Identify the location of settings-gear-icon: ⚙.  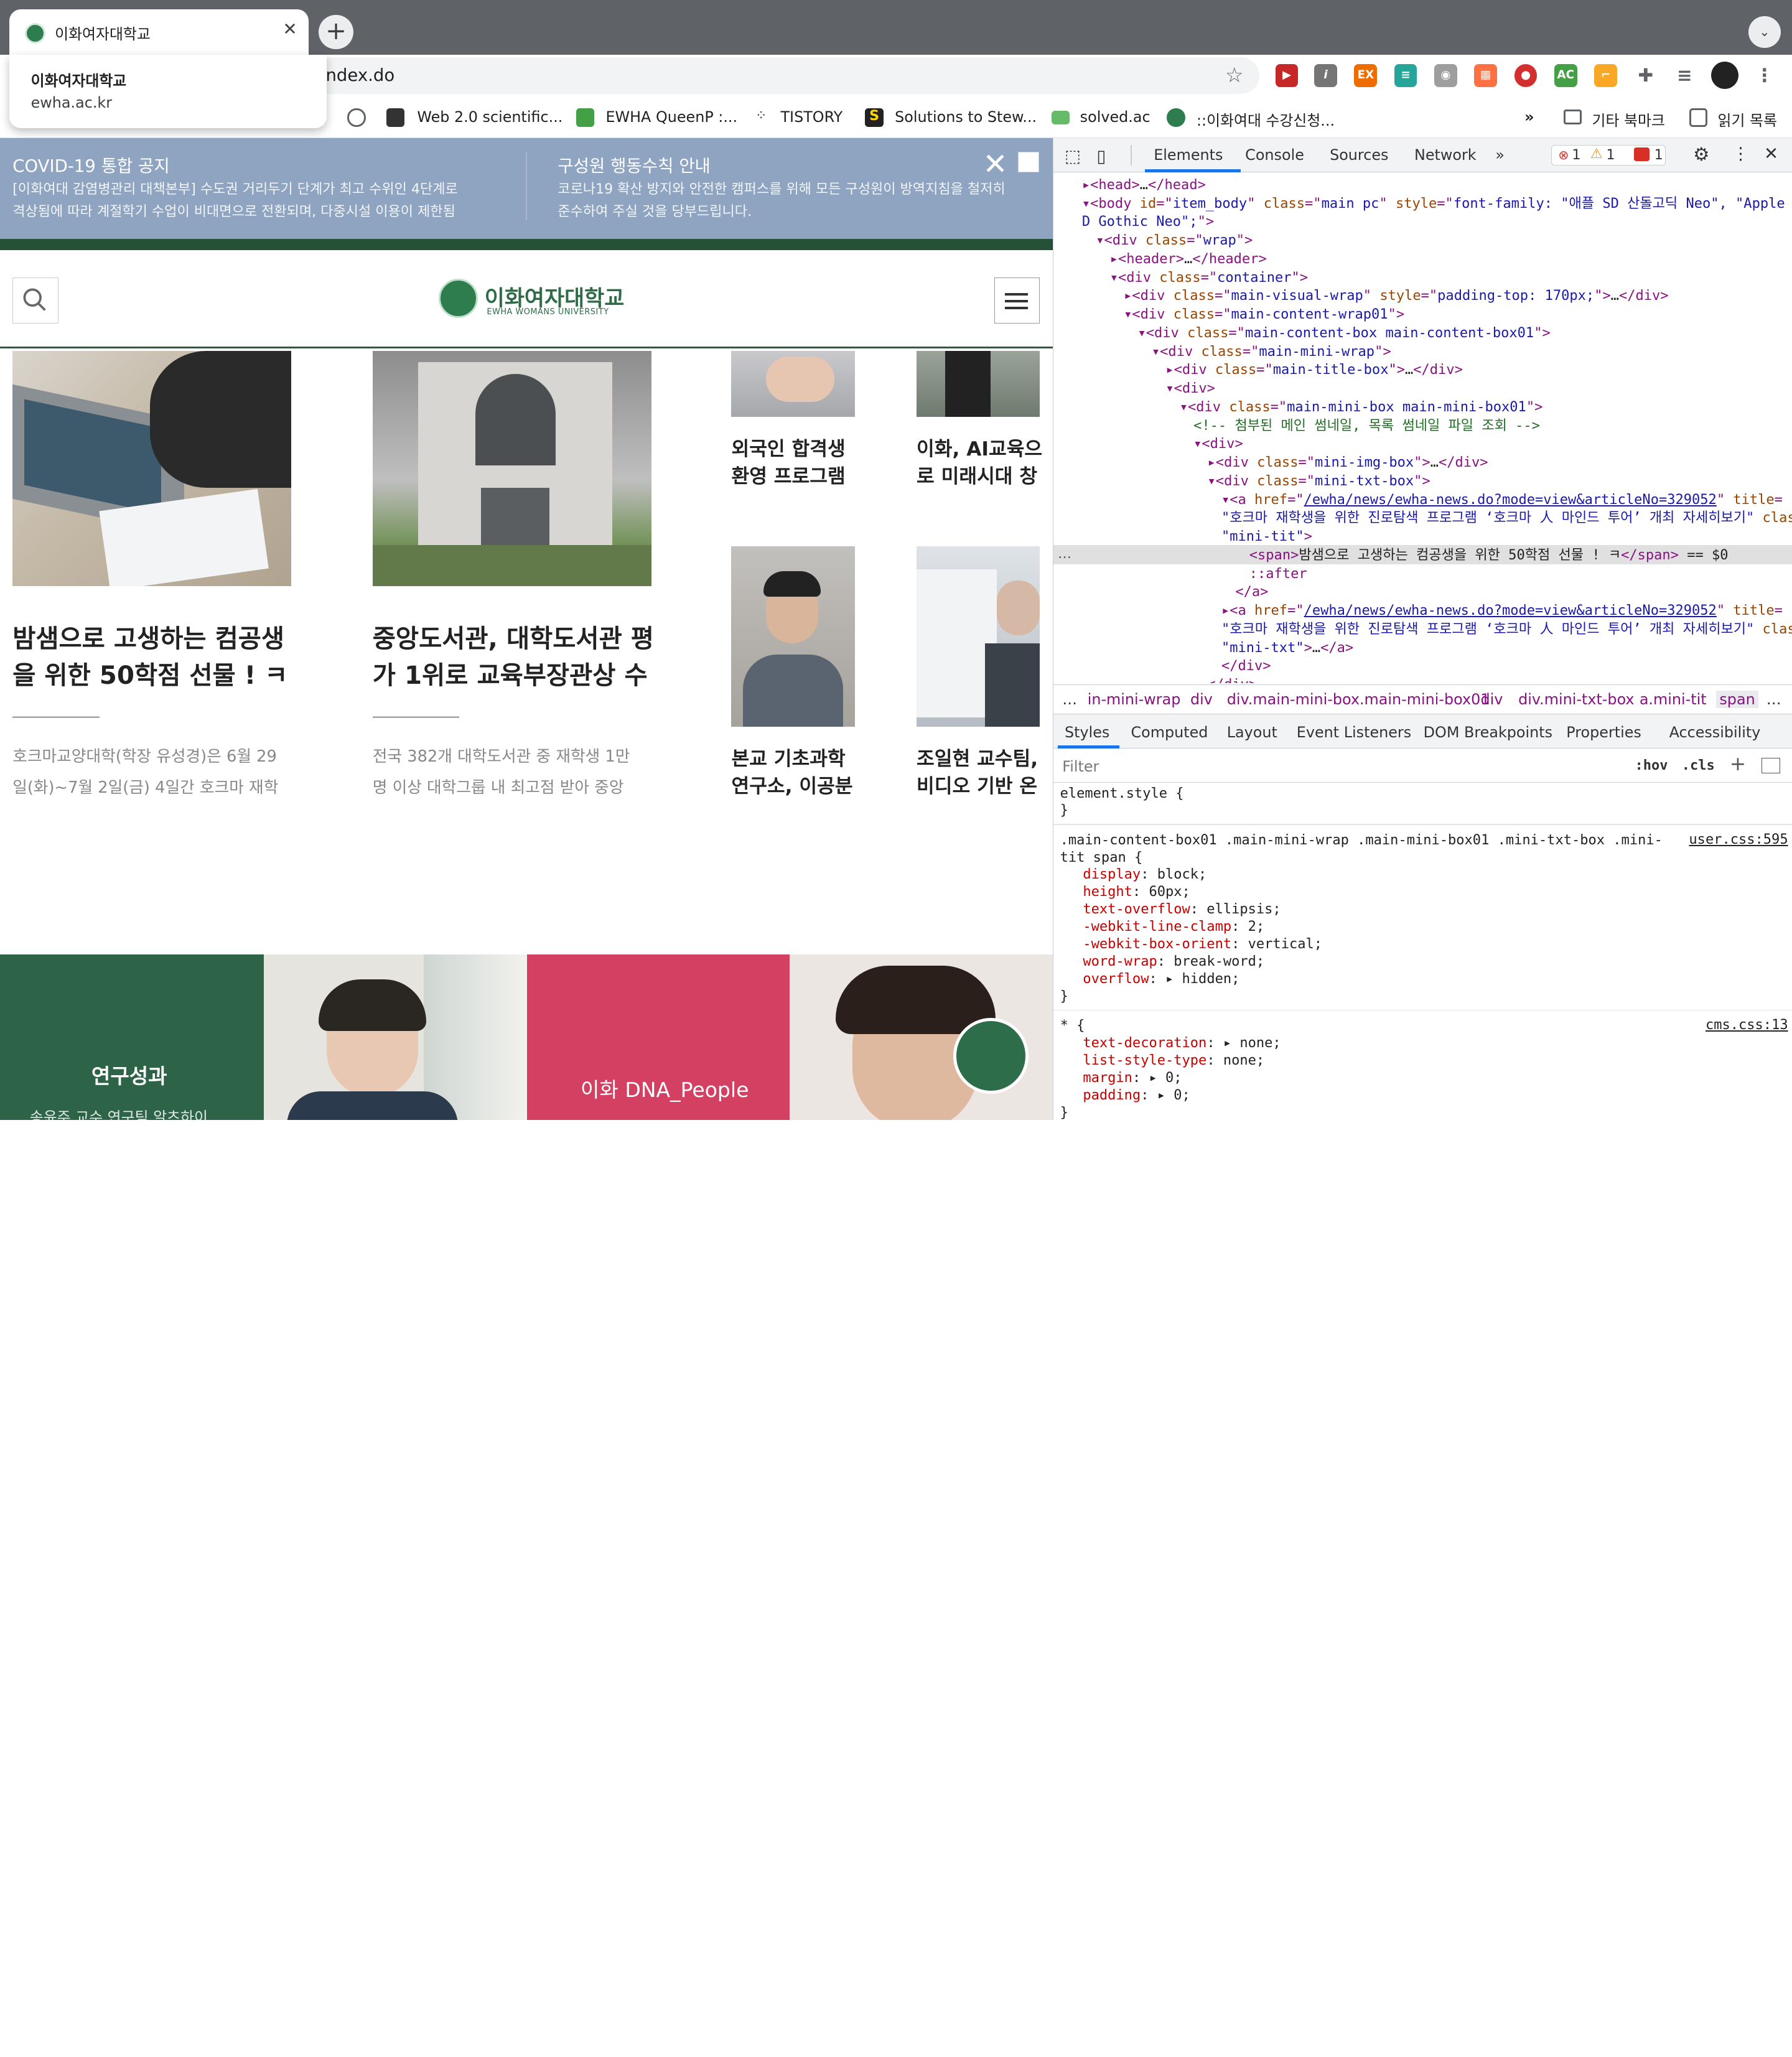
(1701, 154).